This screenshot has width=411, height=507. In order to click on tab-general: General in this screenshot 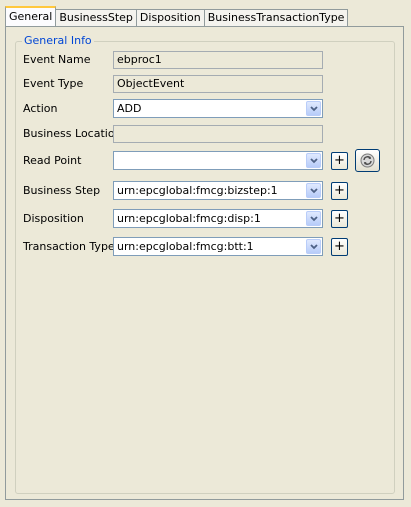, I will do `click(31, 16)`.